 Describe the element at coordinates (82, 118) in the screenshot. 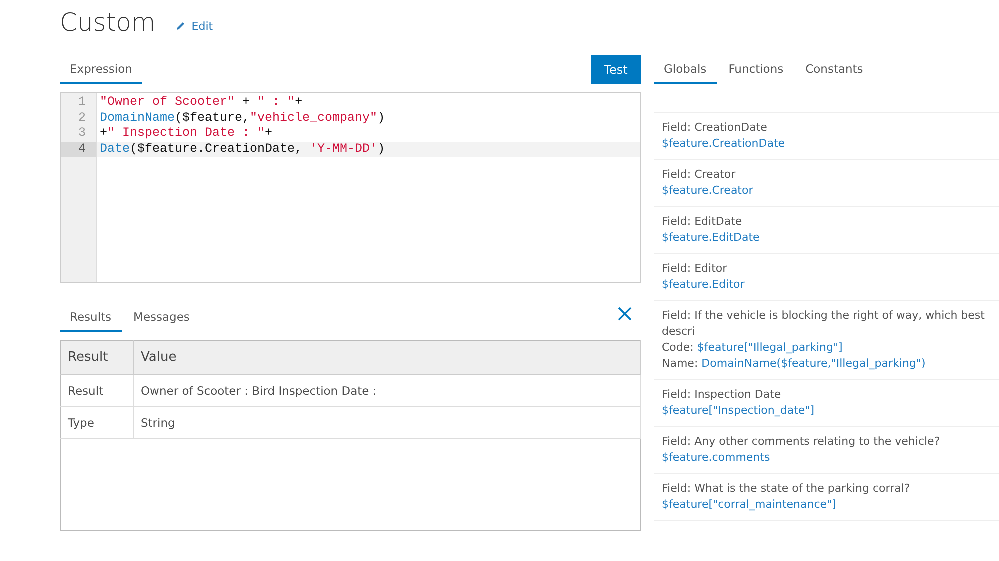

I see `line-number: 2` at that location.